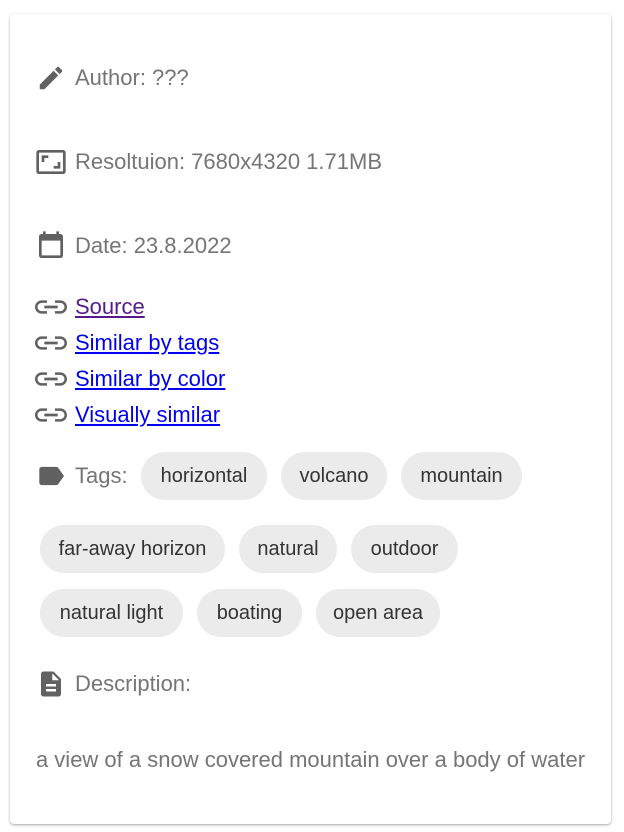  Describe the element at coordinates (150, 379) in the screenshot. I see `similar-by-color-link: Similar by color` at that location.